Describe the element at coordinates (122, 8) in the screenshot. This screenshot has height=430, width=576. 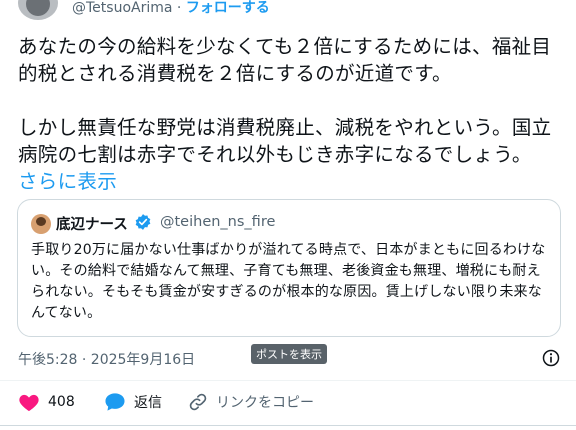
I see `author-handle: @TetsuoArima` at that location.